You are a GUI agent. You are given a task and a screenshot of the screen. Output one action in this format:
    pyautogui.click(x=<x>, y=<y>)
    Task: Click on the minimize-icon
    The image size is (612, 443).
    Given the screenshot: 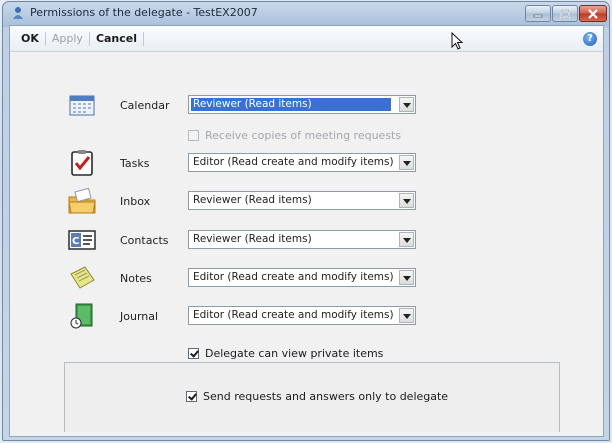 What is the action you would take?
    pyautogui.click(x=538, y=15)
    